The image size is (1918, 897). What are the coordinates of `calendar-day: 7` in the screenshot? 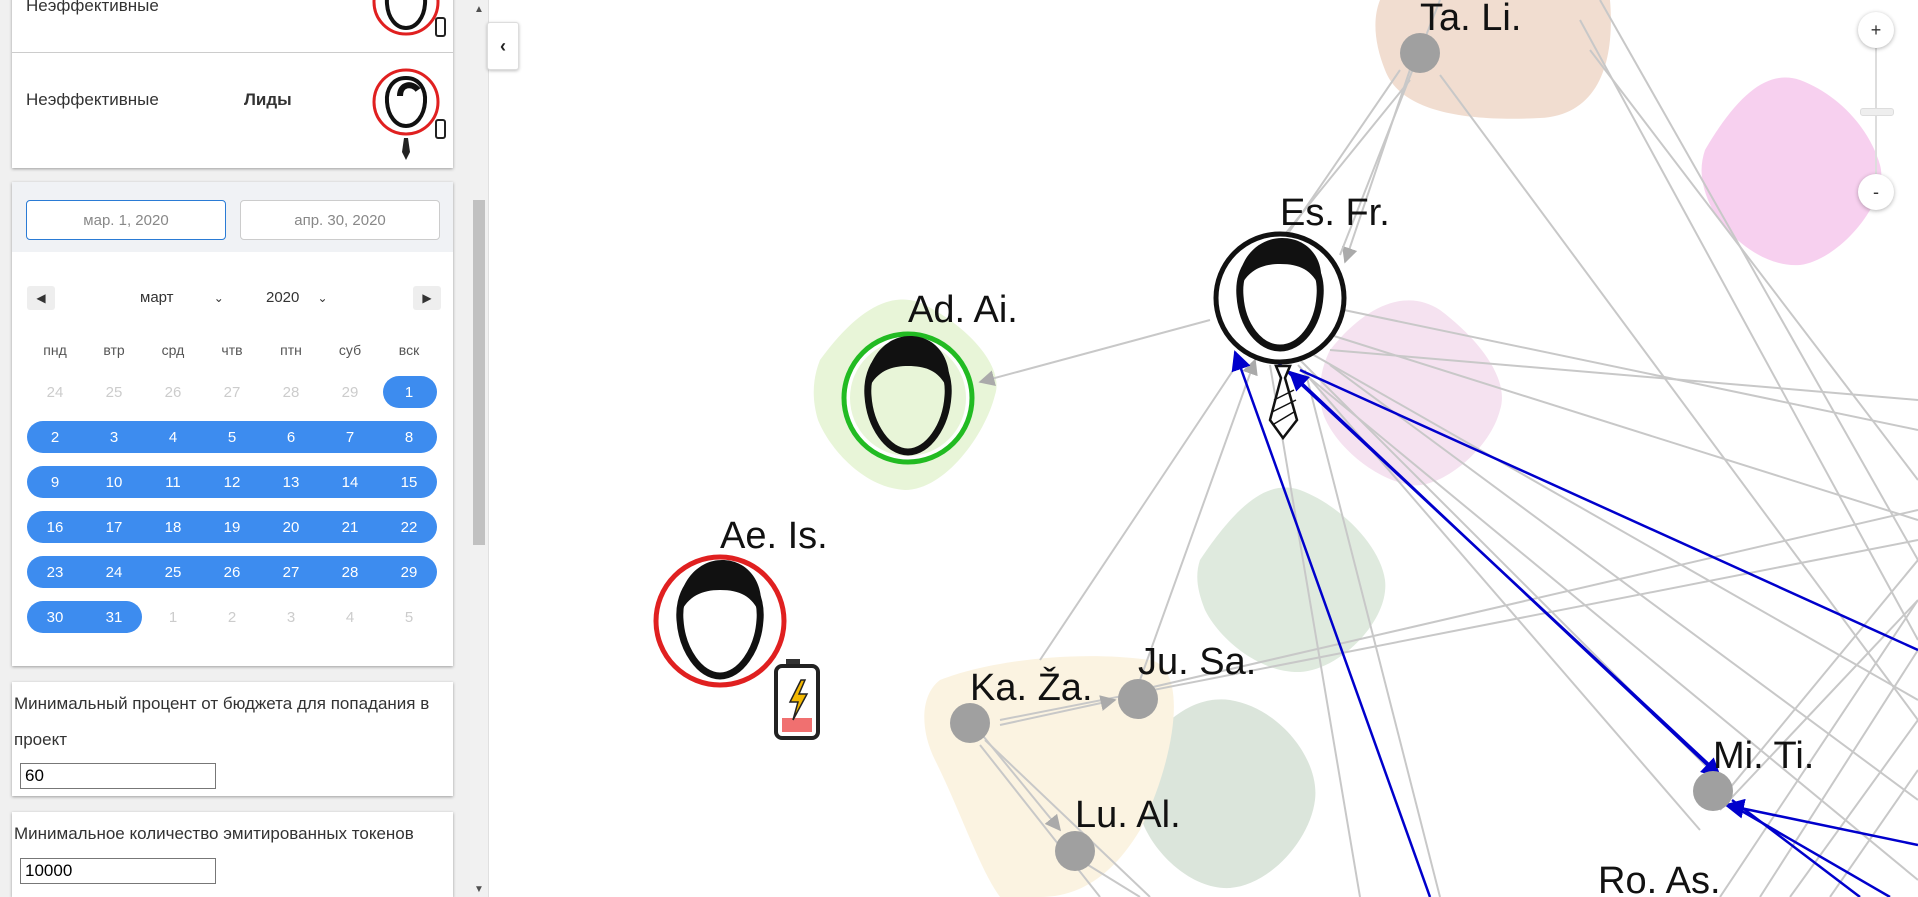 It's located at (350, 437).